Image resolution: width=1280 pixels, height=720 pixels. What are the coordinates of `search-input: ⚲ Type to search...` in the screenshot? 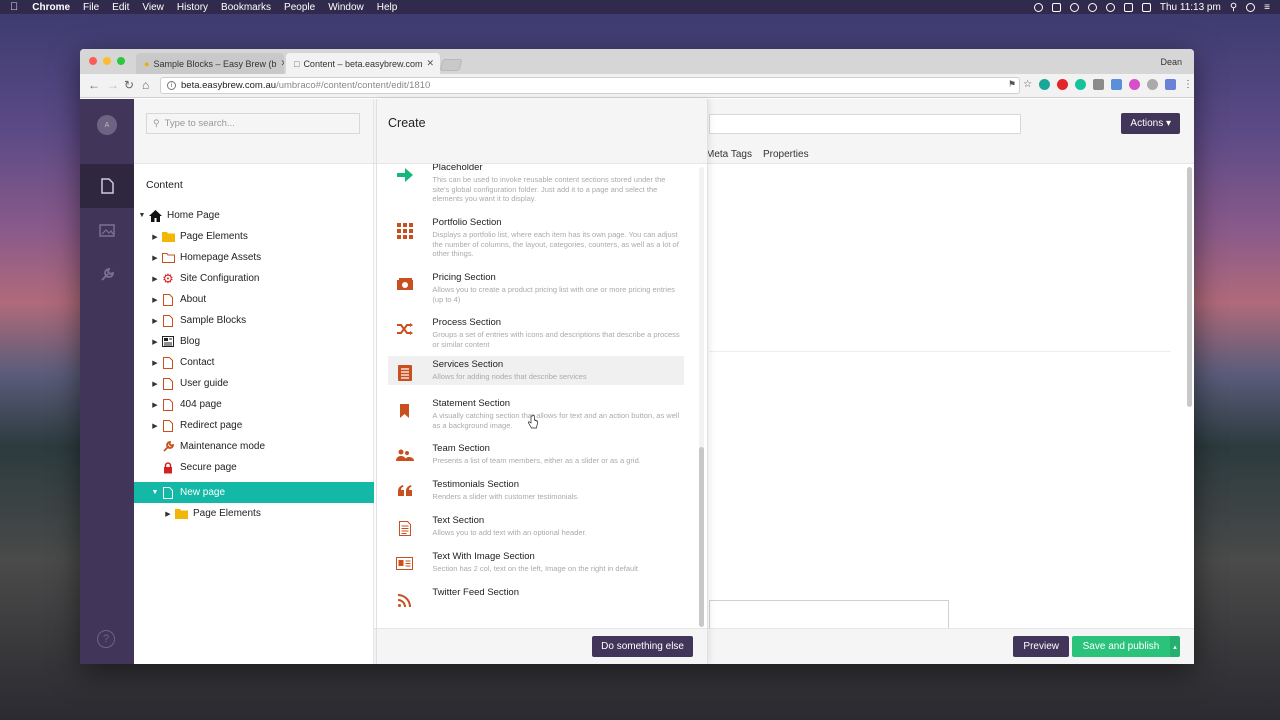 It's located at (253, 123).